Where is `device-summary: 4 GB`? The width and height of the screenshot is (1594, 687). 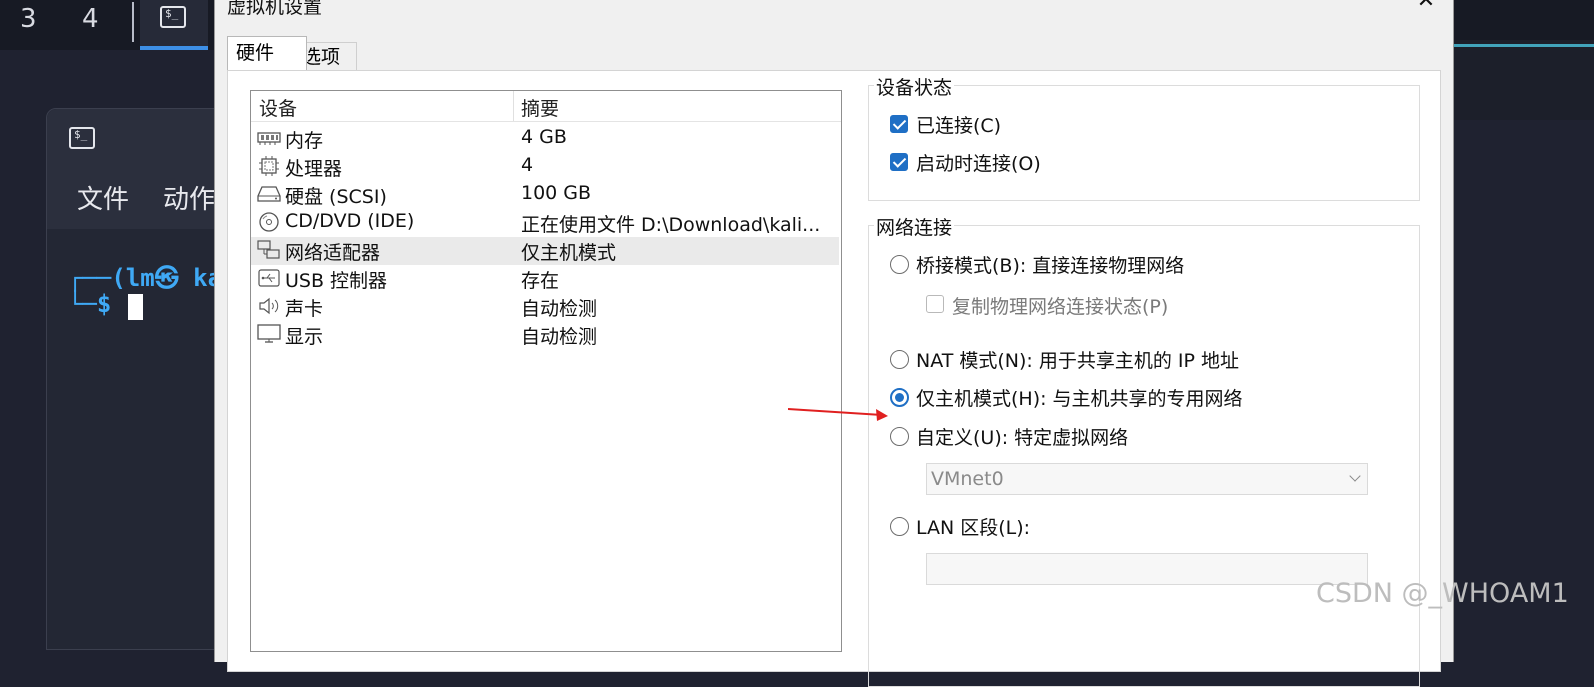 device-summary: 4 GB is located at coordinates (544, 137).